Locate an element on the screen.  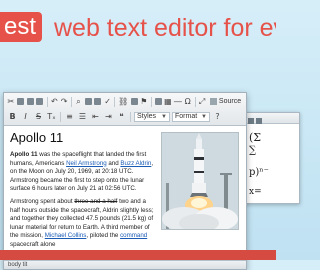
rocket-launch-image is located at coordinates (200, 182).